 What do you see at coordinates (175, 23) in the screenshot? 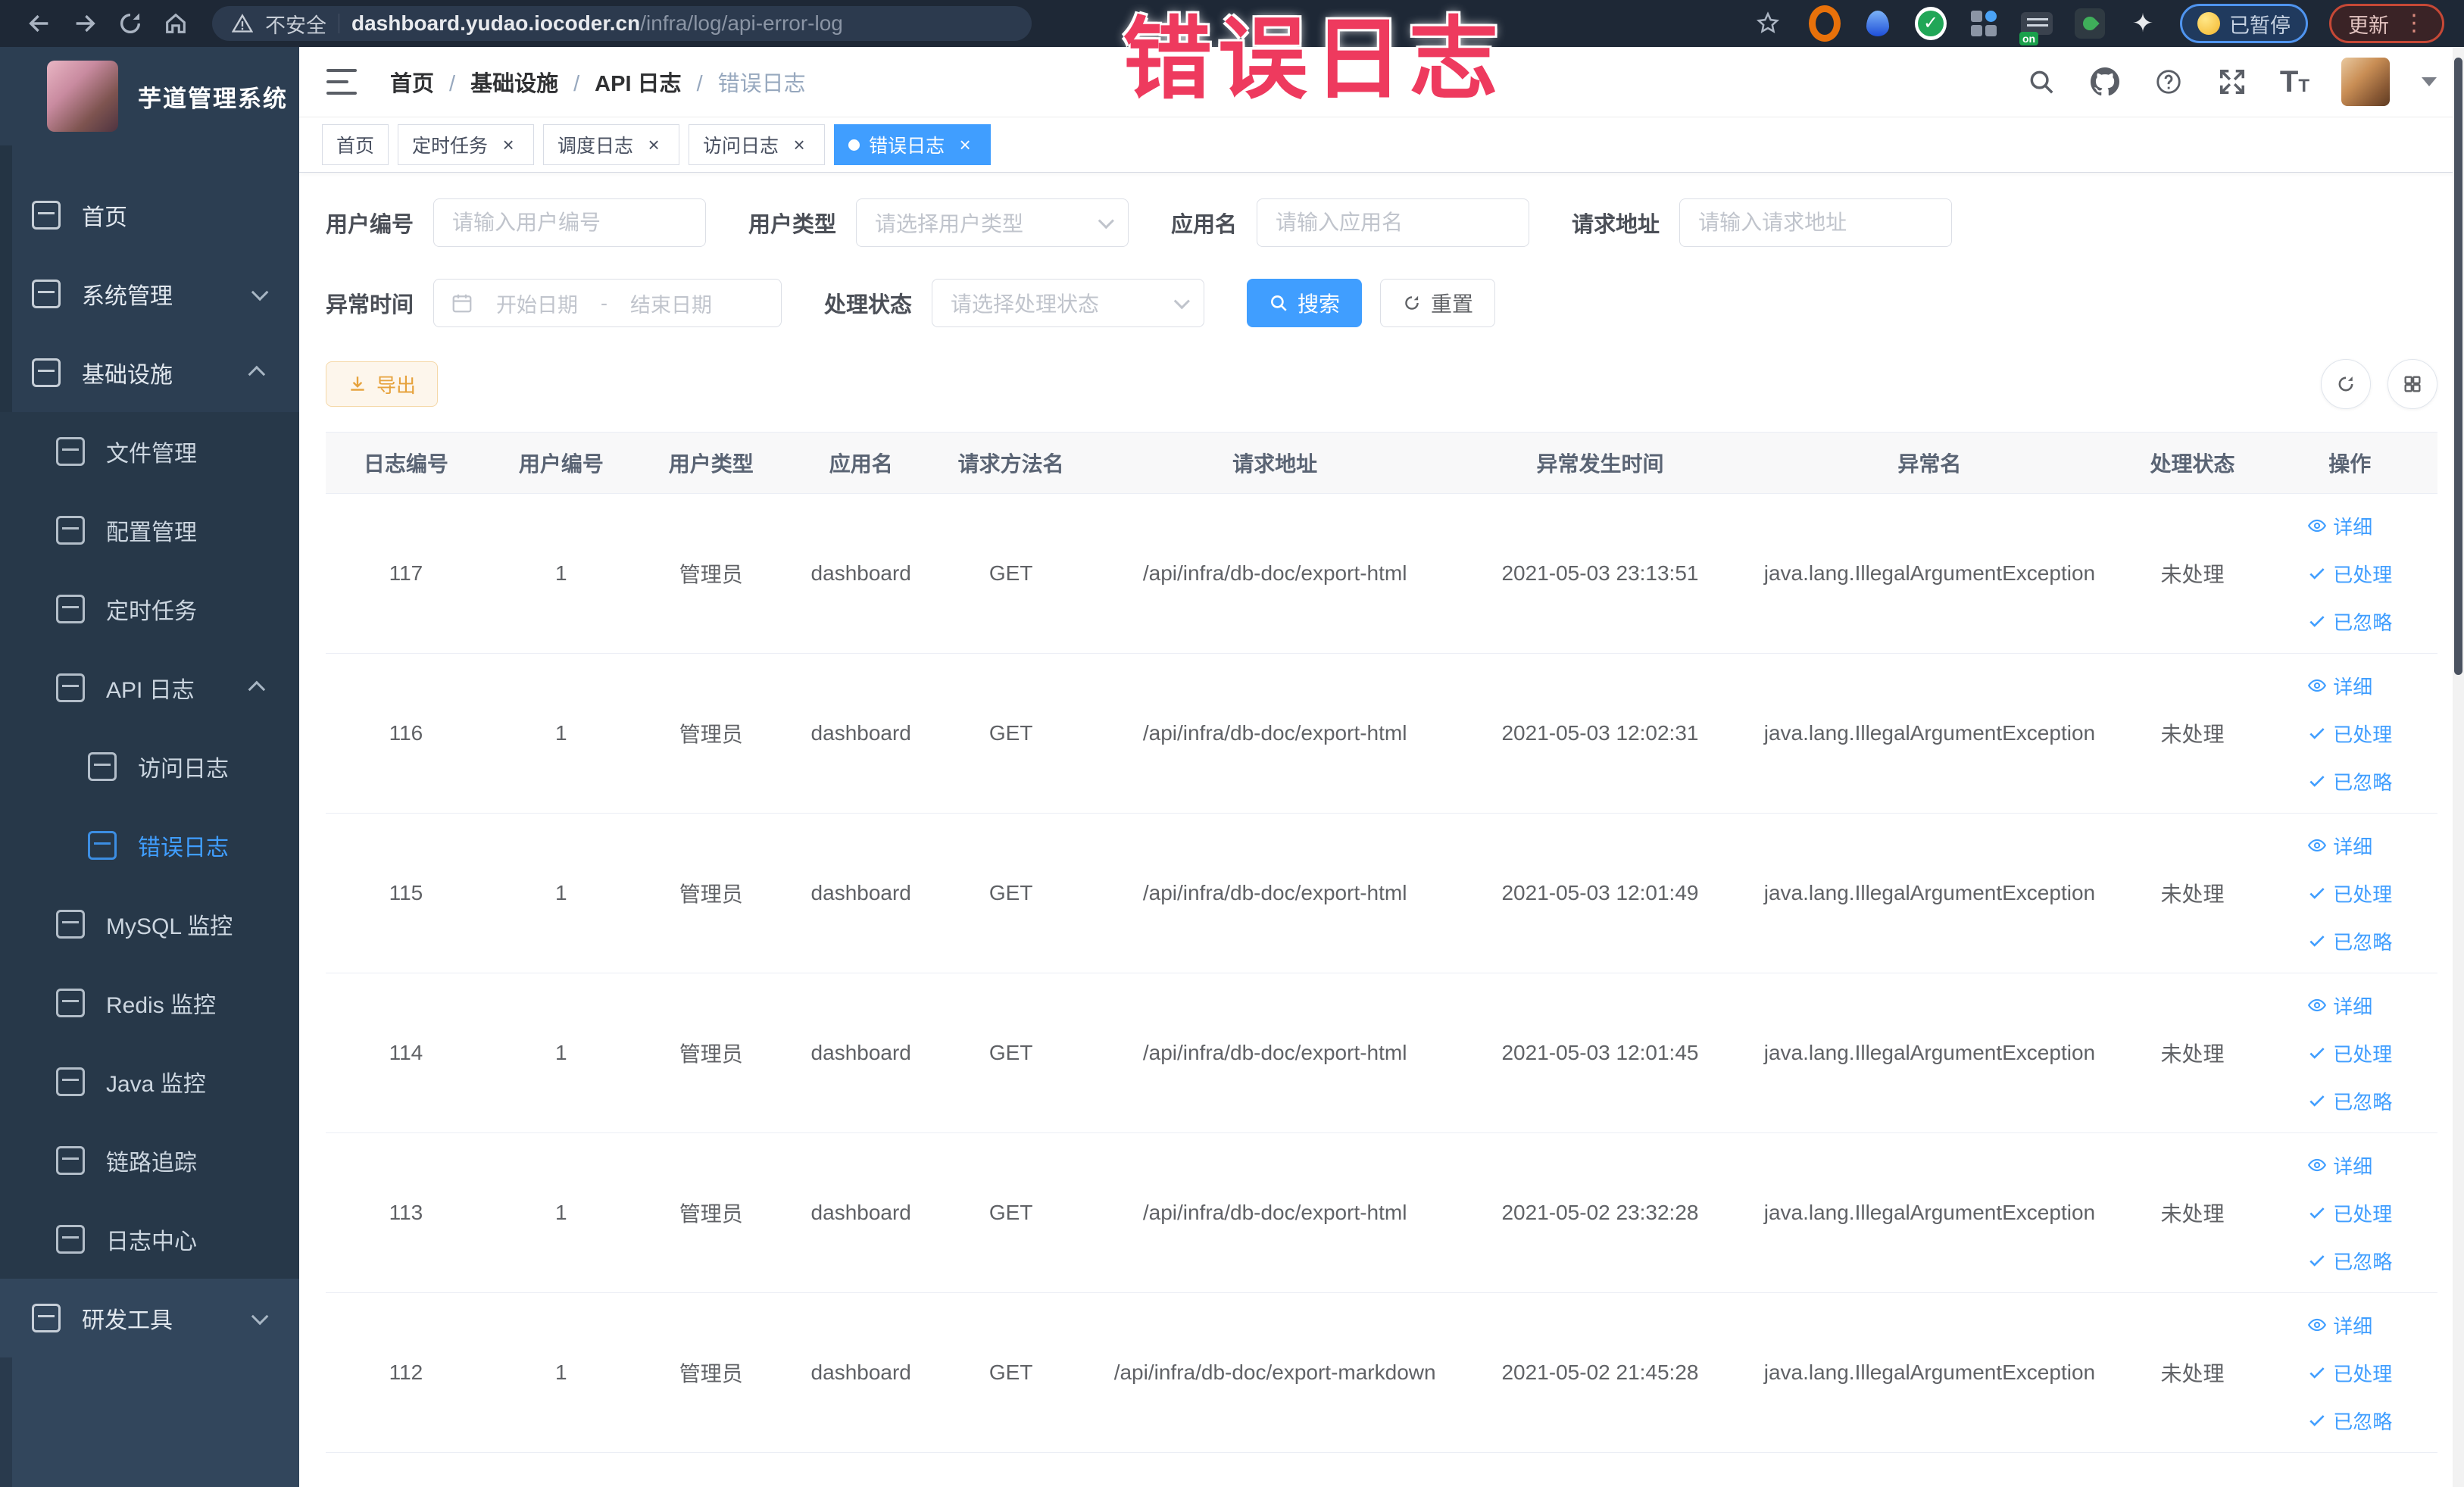
I see `home-icon` at bounding box center [175, 23].